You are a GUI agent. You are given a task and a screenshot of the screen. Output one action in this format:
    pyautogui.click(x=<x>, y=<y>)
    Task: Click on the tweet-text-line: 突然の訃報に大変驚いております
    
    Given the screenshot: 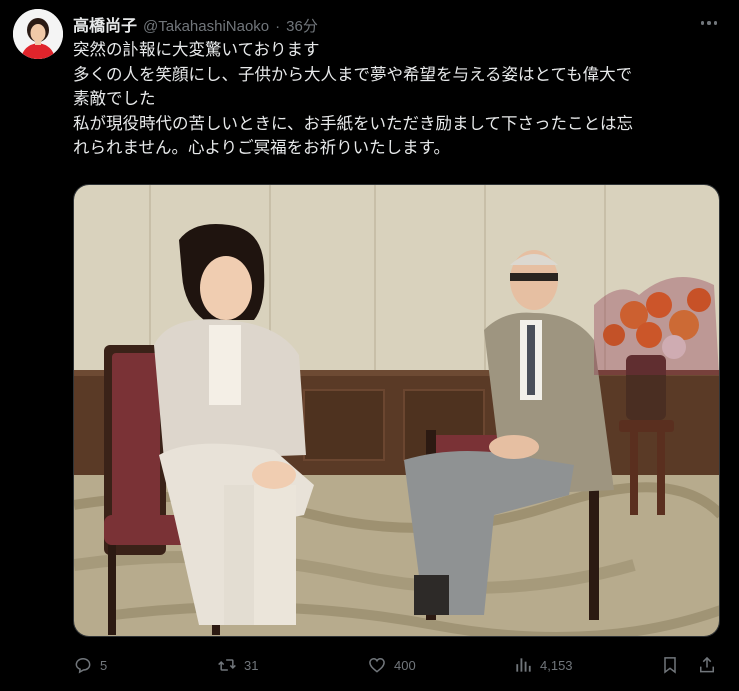 What is the action you would take?
    pyautogui.click(x=196, y=50)
    